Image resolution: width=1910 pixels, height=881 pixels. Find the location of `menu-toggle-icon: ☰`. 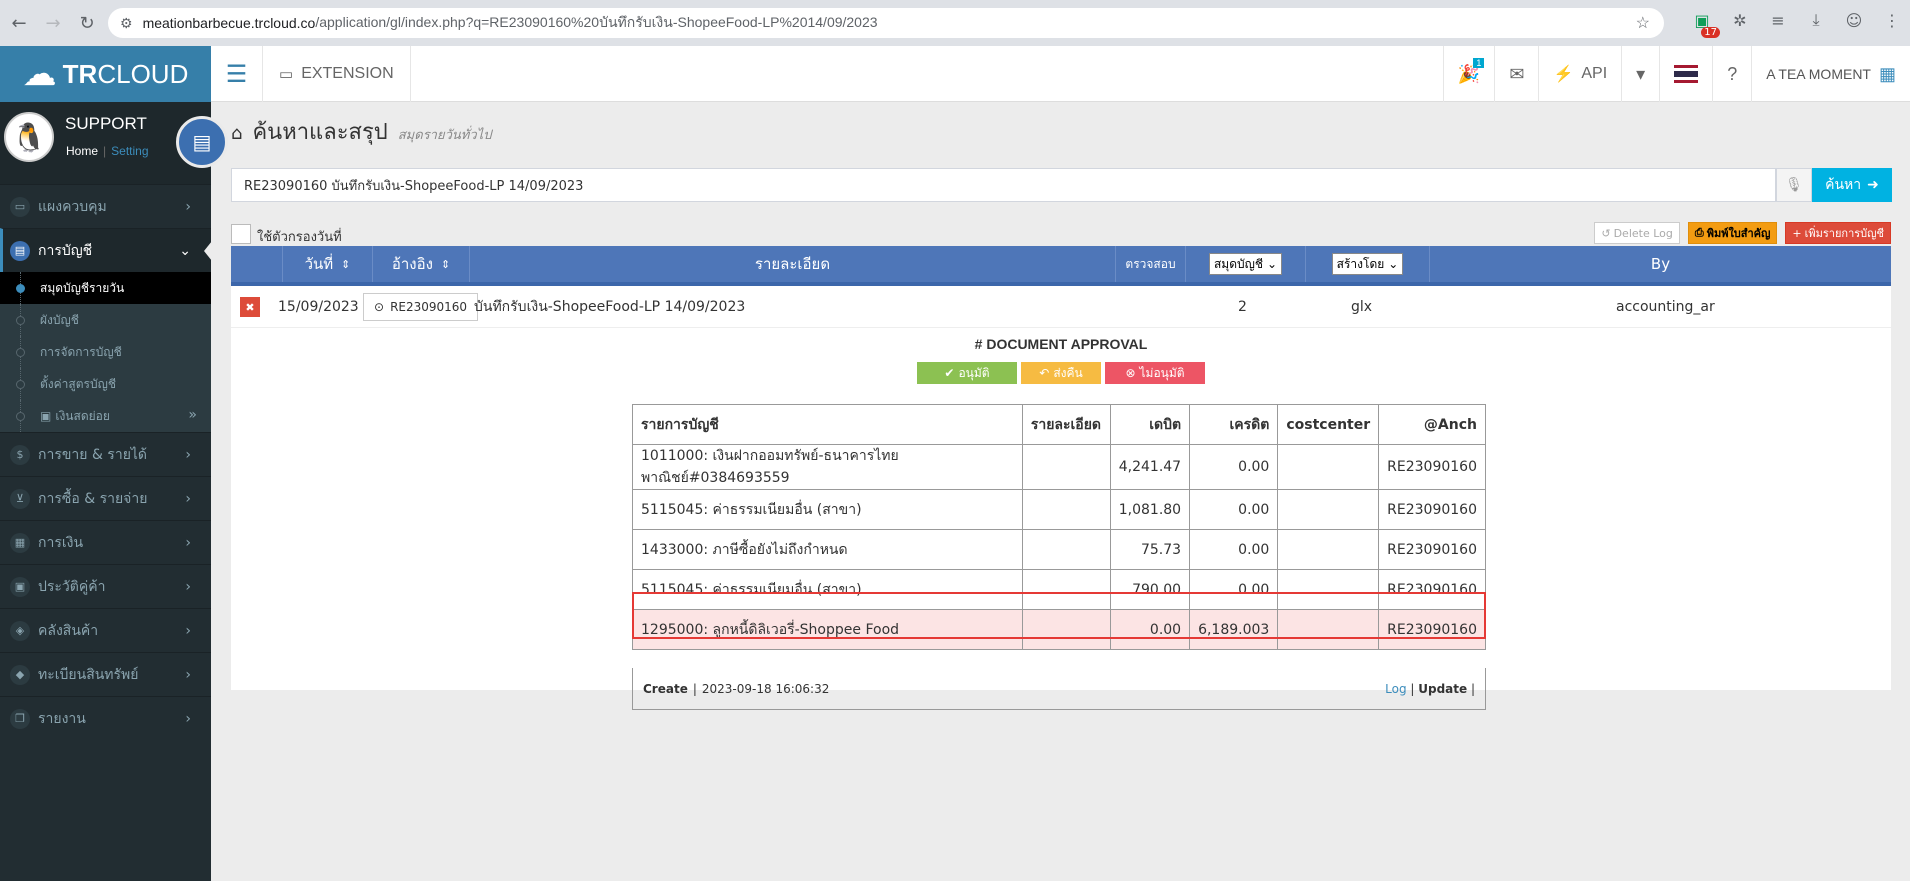

menu-toggle-icon: ☰ is located at coordinates (237, 74).